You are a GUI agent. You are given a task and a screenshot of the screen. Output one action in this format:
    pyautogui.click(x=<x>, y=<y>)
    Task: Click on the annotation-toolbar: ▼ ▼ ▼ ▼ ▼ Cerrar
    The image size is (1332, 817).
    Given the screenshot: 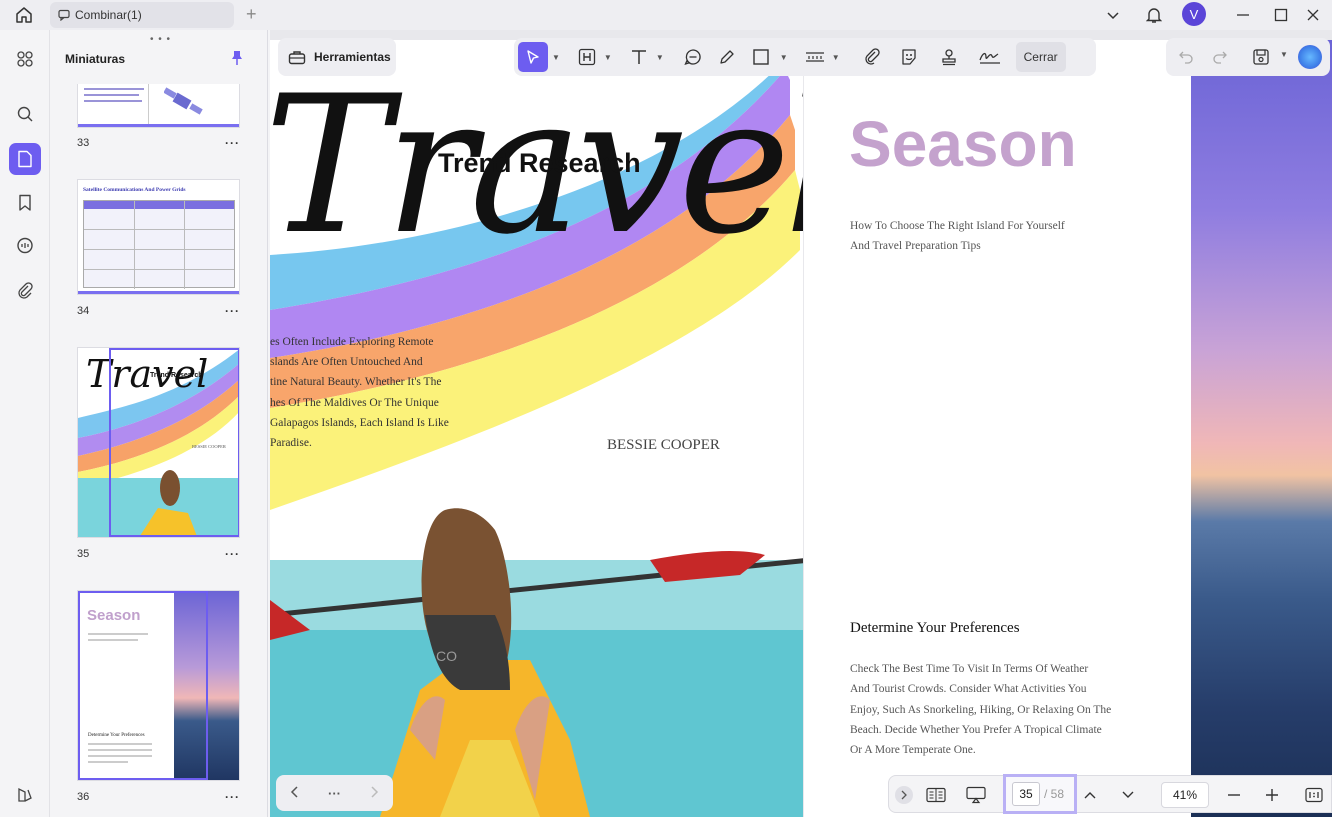 What is the action you would take?
    pyautogui.click(x=805, y=57)
    